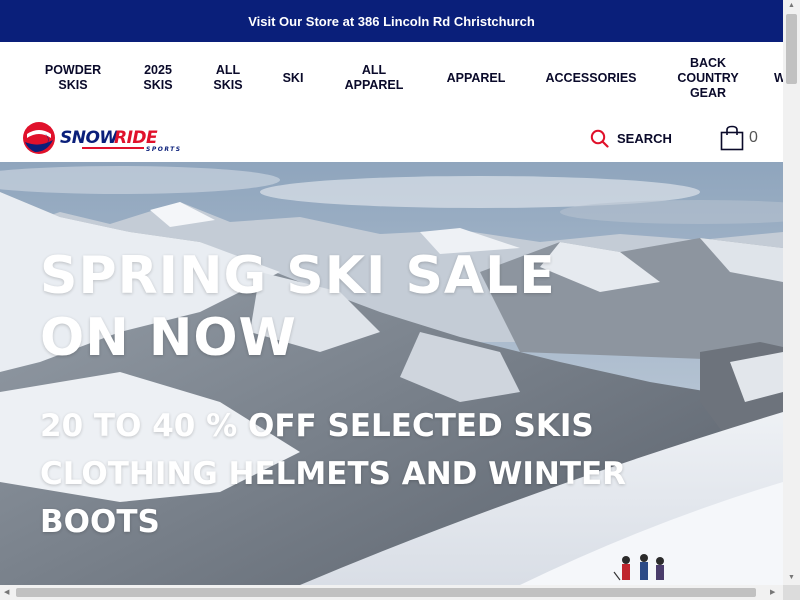 Image resolution: width=800 pixels, height=600 pixels. What do you see at coordinates (599, 138) in the screenshot?
I see `search-icon` at bounding box center [599, 138].